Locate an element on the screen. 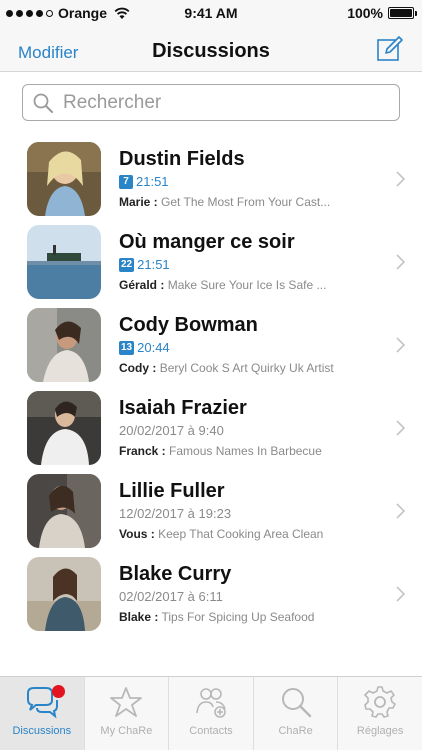 Image resolution: width=422 pixels, height=750 pixels. compose-icon is located at coordinates (390, 49).